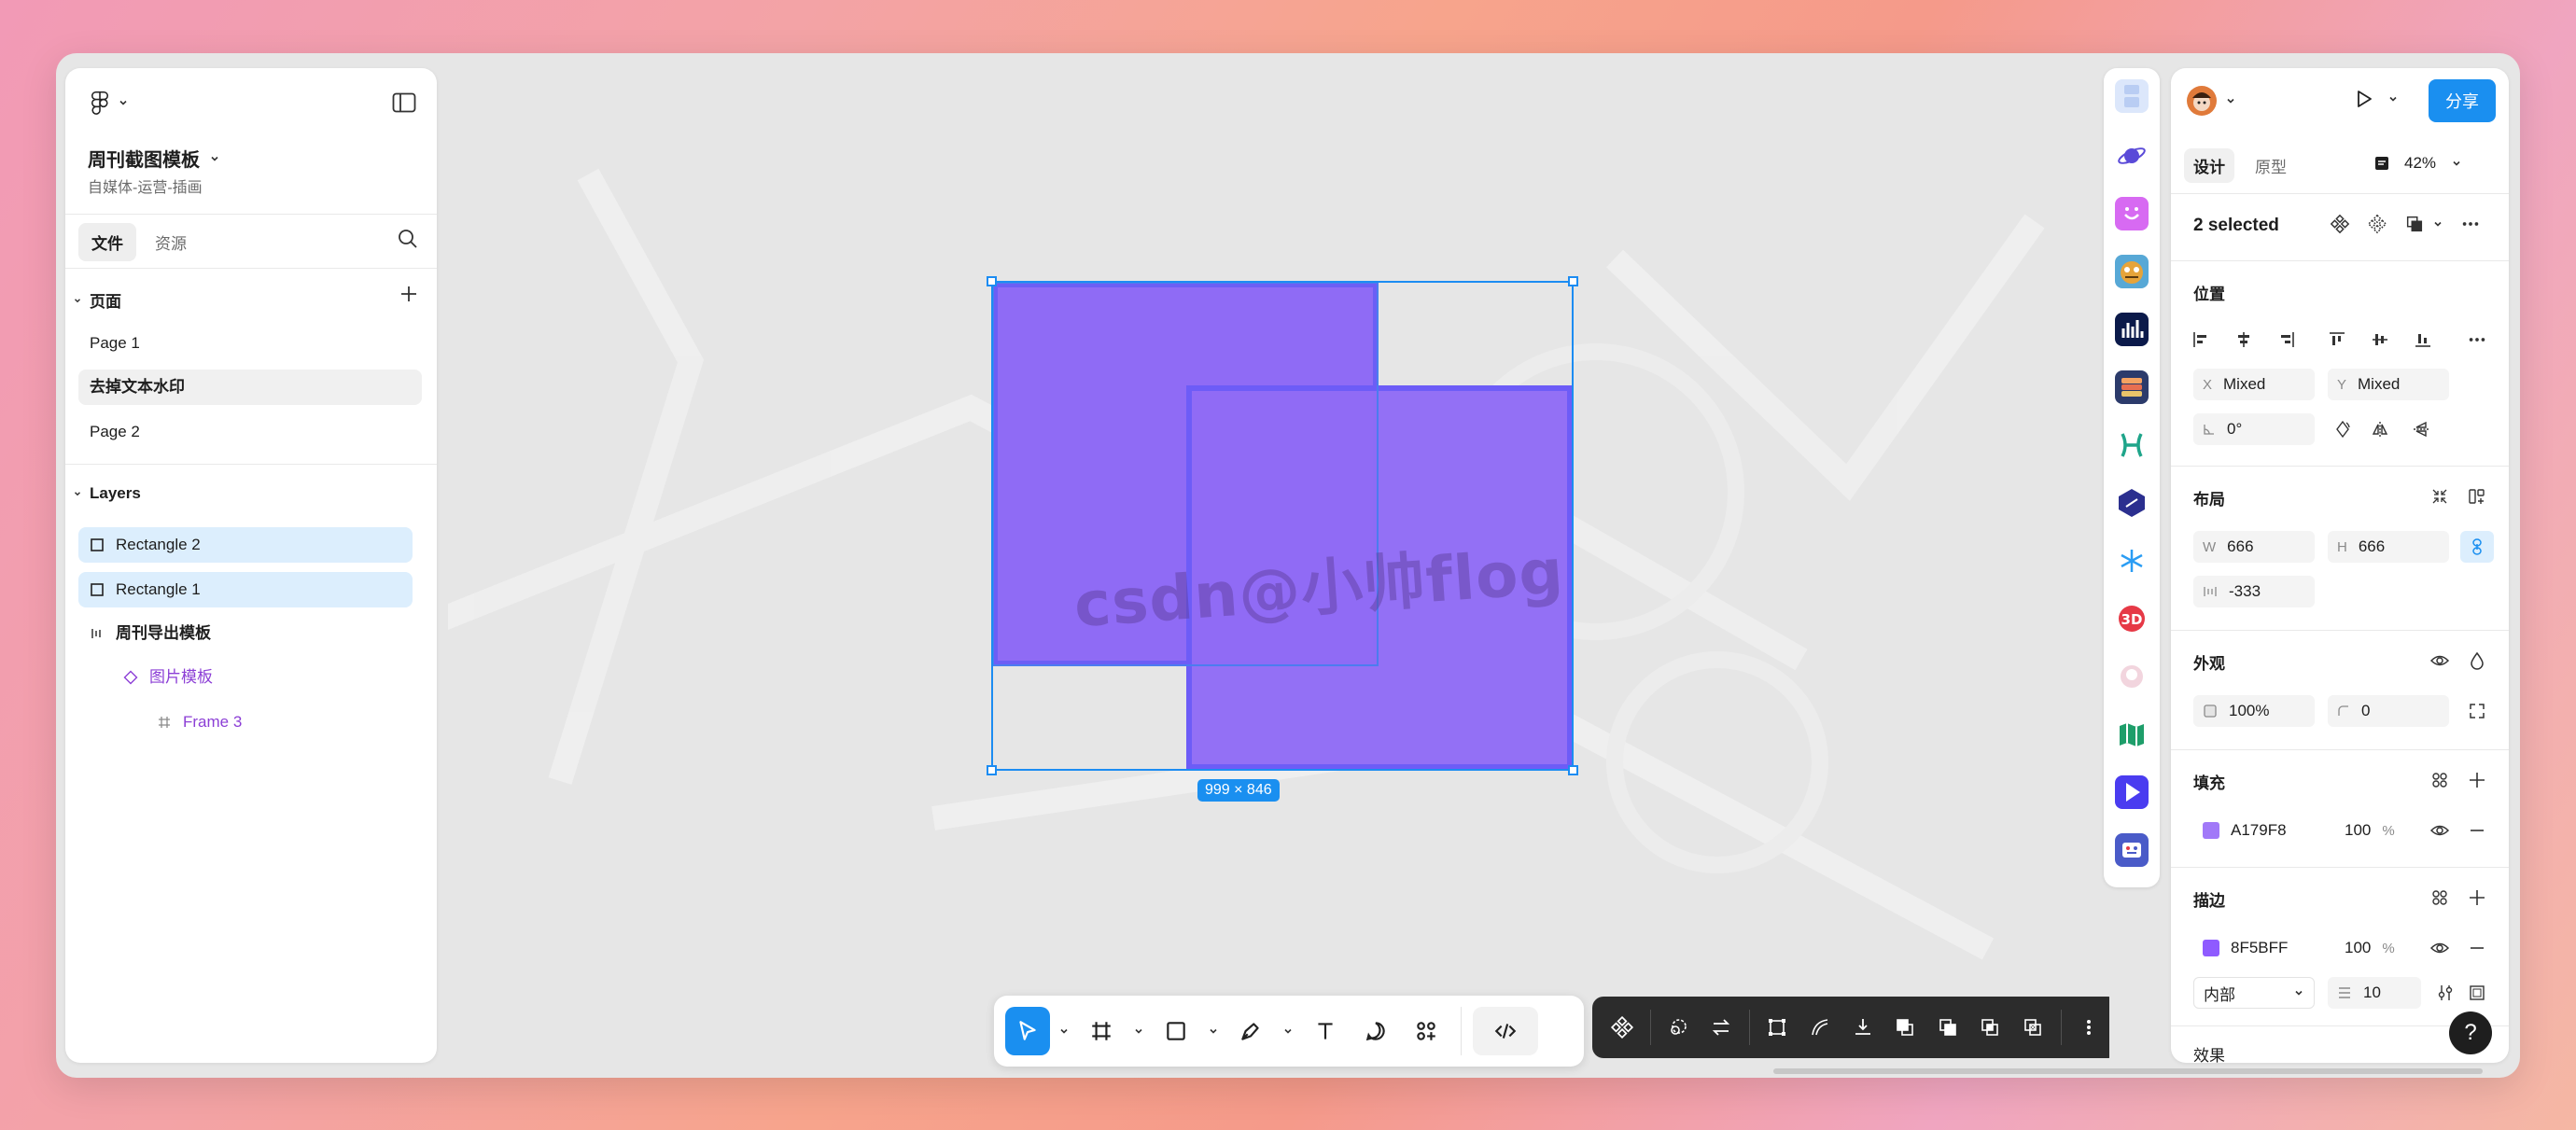 This screenshot has width=2576, height=1130. Describe the element at coordinates (2132, 503) in the screenshot. I see `plugin-cube-icon` at that location.